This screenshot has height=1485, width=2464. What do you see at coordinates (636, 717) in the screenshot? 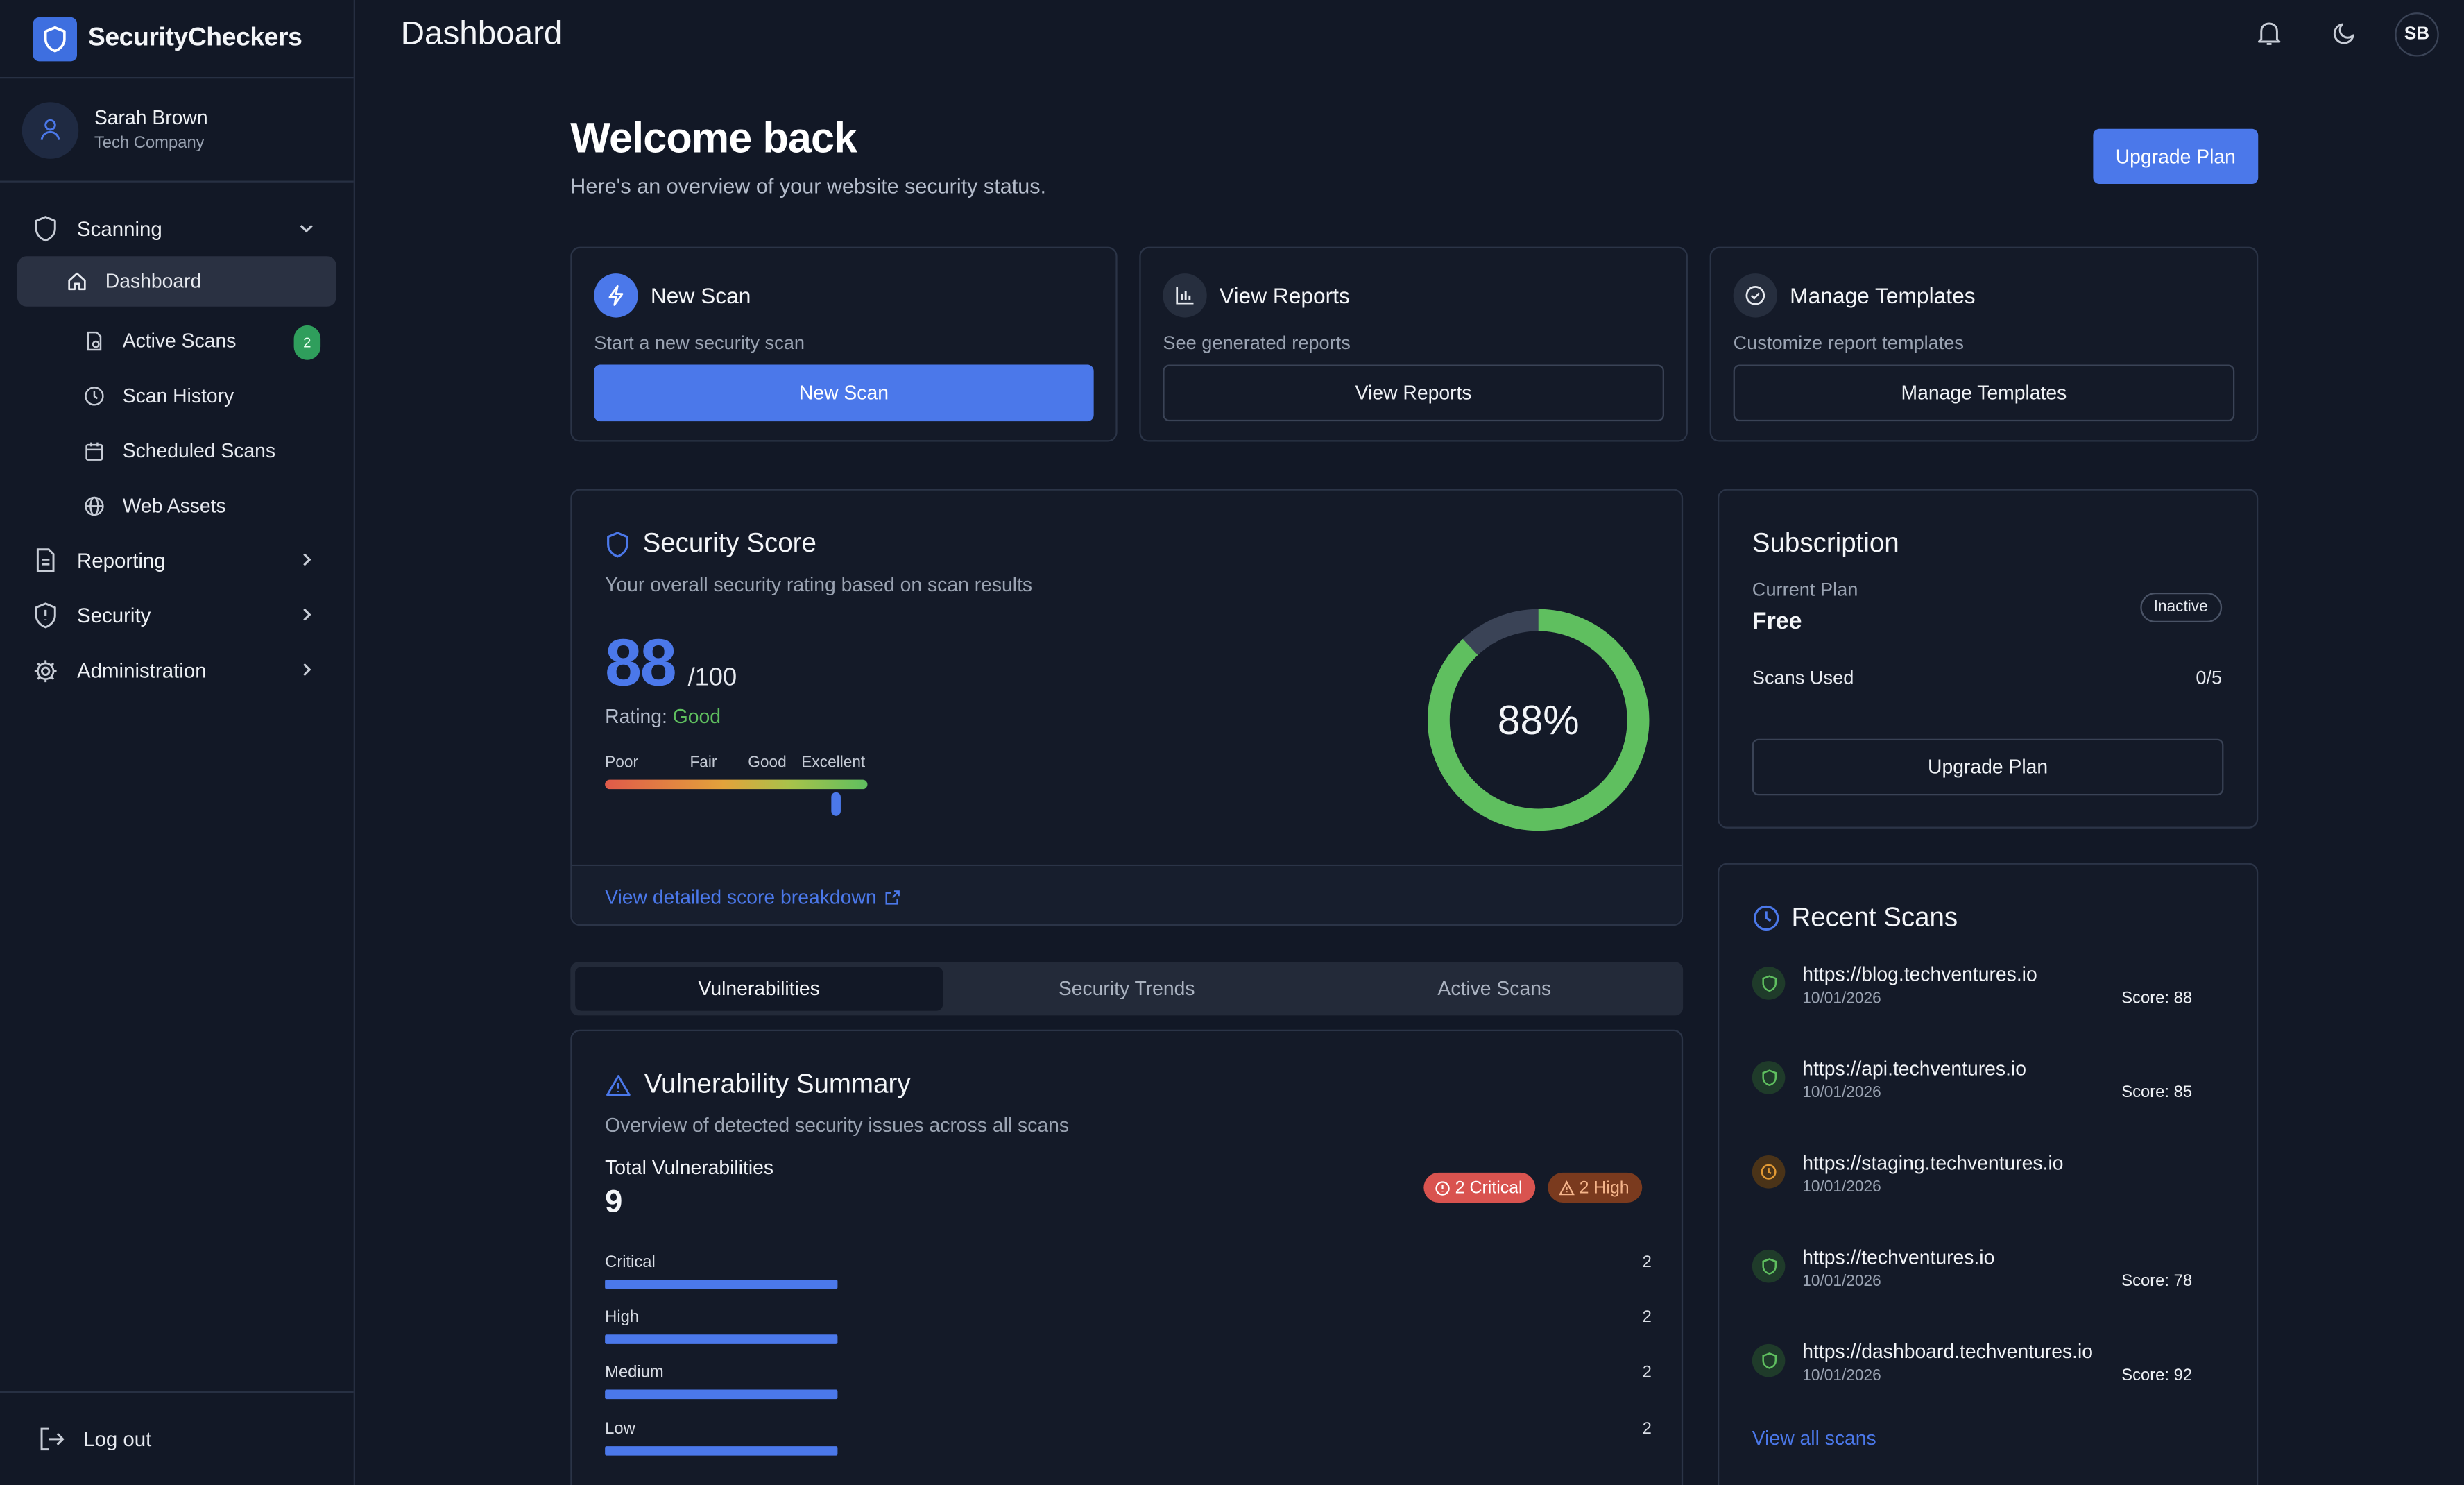
I see `rating-label: Rating:` at bounding box center [636, 717].